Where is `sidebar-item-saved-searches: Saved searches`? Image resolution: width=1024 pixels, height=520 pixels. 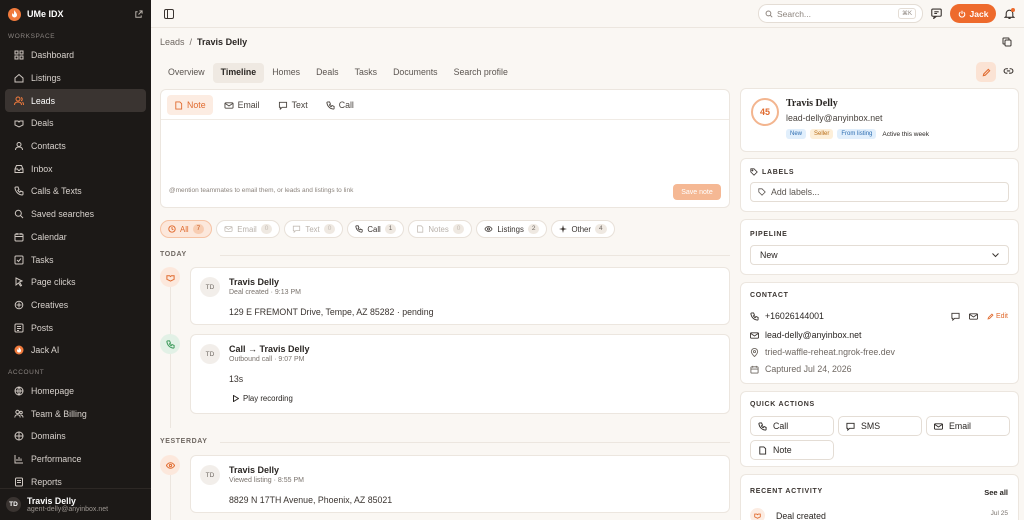 sidebar-item-saved-searches: Saved searches is located at coordinates (75, 214).